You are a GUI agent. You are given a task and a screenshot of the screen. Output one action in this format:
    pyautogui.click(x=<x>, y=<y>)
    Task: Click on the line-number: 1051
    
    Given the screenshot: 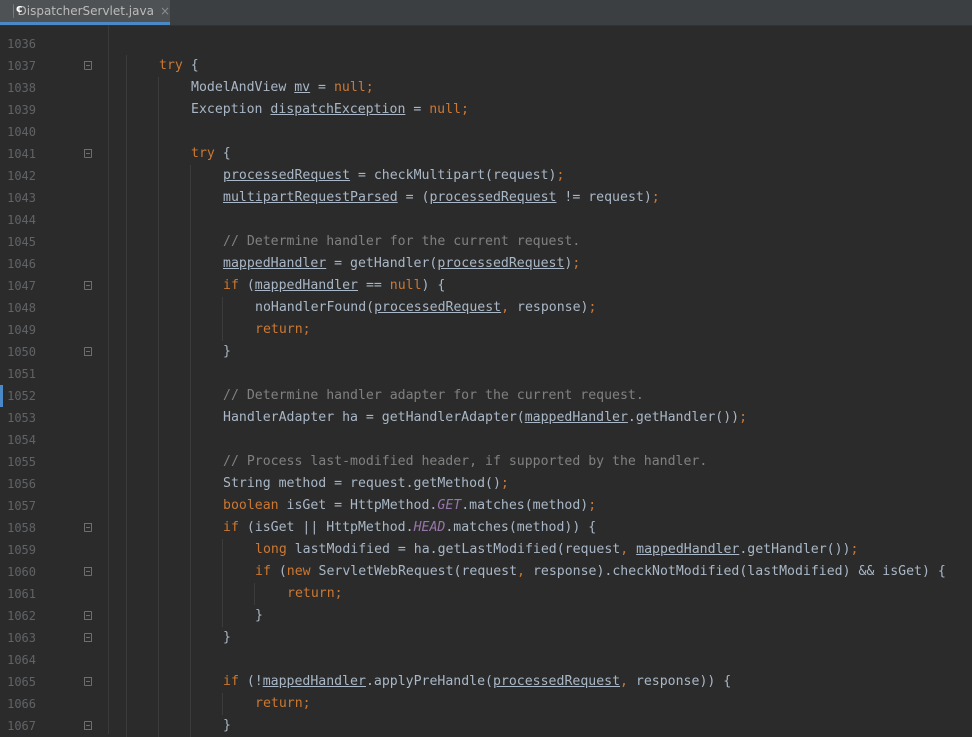 What is the action you would take?
    pyautogui.click(x=18, y=374)
    